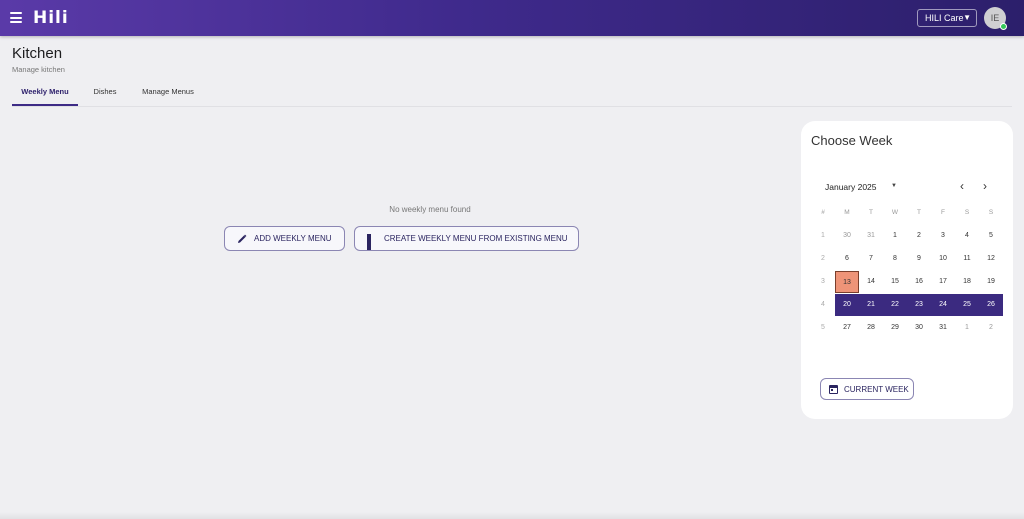 The image size is (1024, 519). Describe the element at coordinates (37, 53) in the screenshot. I see `page-title: Kitchen` at that location.